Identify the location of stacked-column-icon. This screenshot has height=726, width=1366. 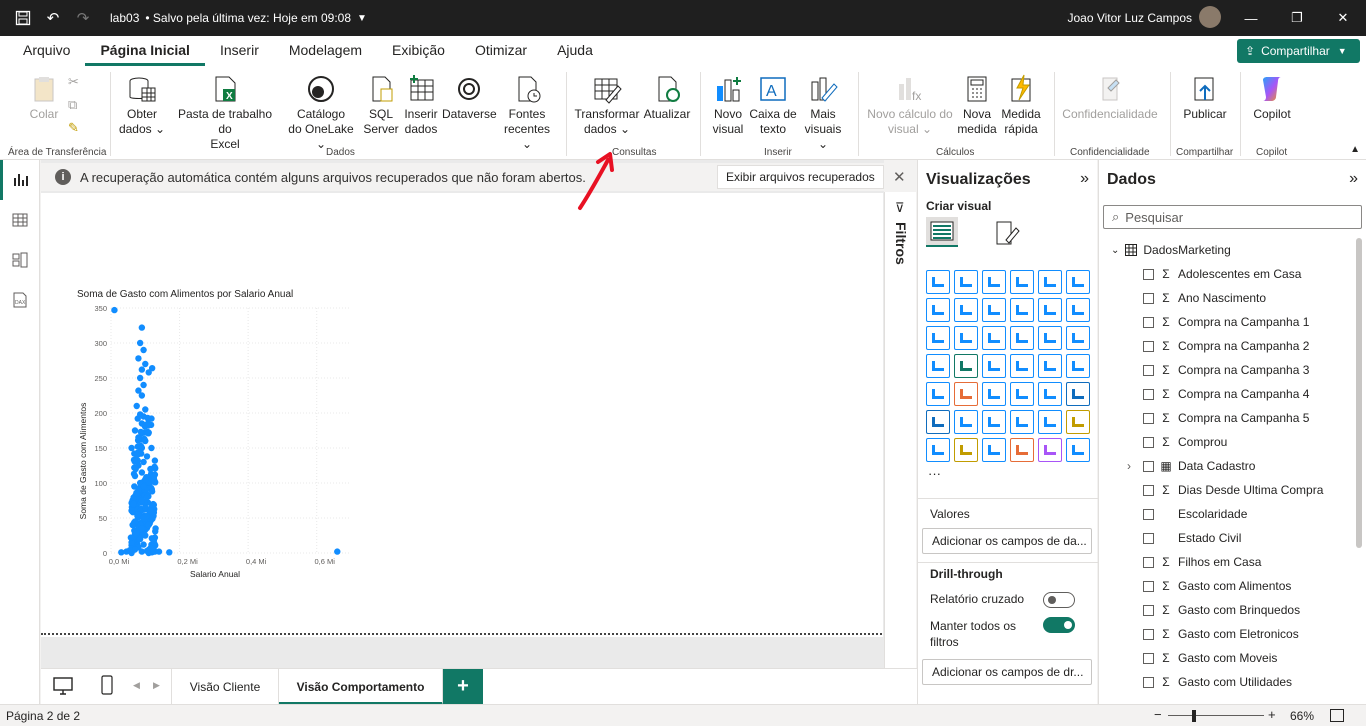
(966, 282).